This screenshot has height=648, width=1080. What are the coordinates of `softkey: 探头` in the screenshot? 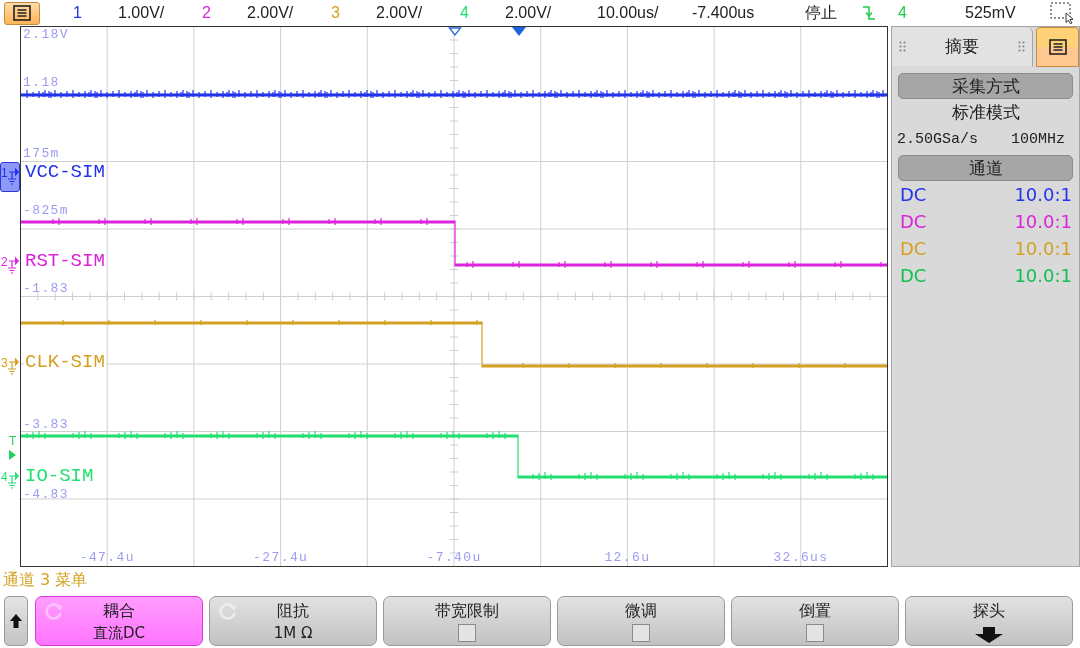 It's located at (989, 621).